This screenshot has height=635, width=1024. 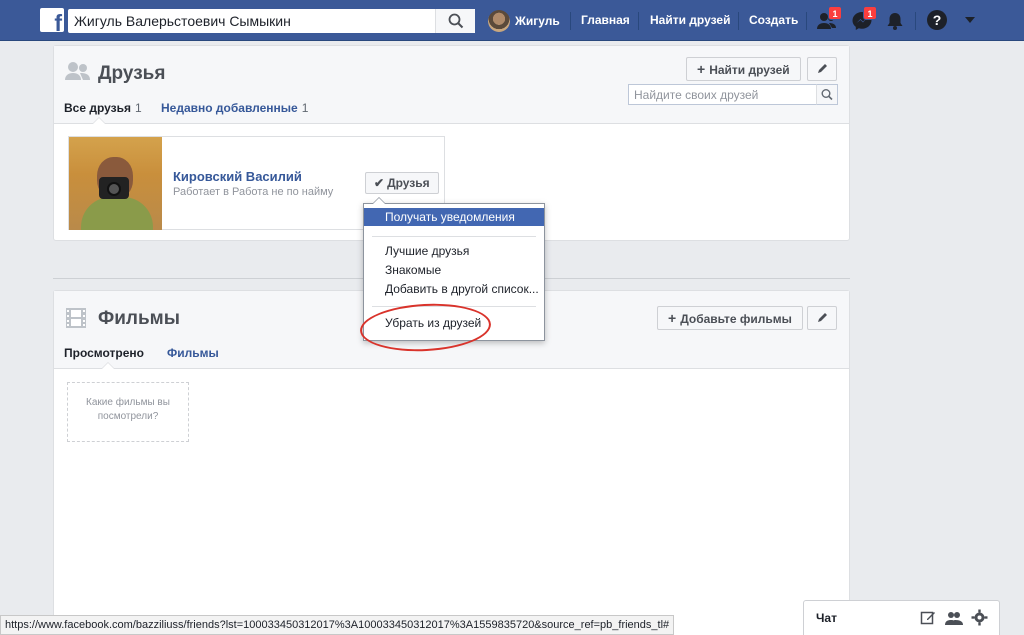 What do you see at coordinates (379, 183) in the screenshot?
I see `checkmark-icon: ✔` at bounding box center [379, 183].